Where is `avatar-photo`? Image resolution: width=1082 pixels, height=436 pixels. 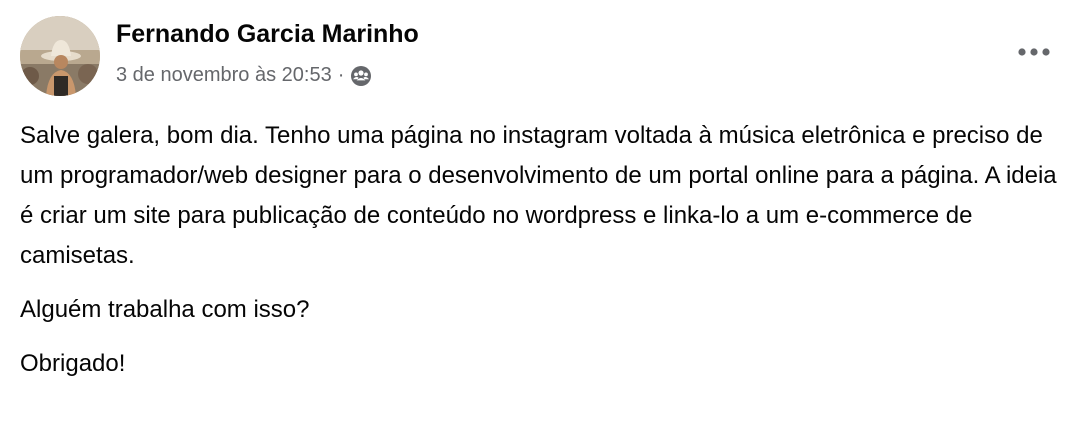 avatar-photo is located at coordinates (60, 56).